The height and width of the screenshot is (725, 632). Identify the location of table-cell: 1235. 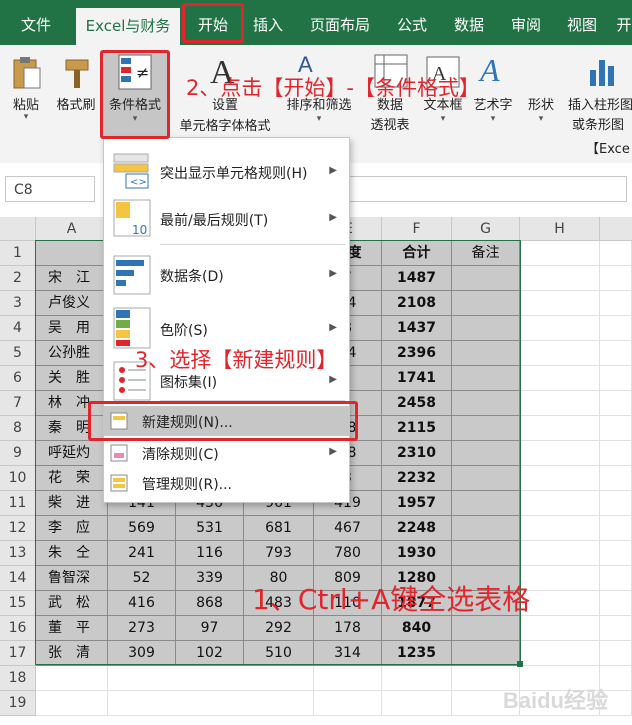
(417, 653).